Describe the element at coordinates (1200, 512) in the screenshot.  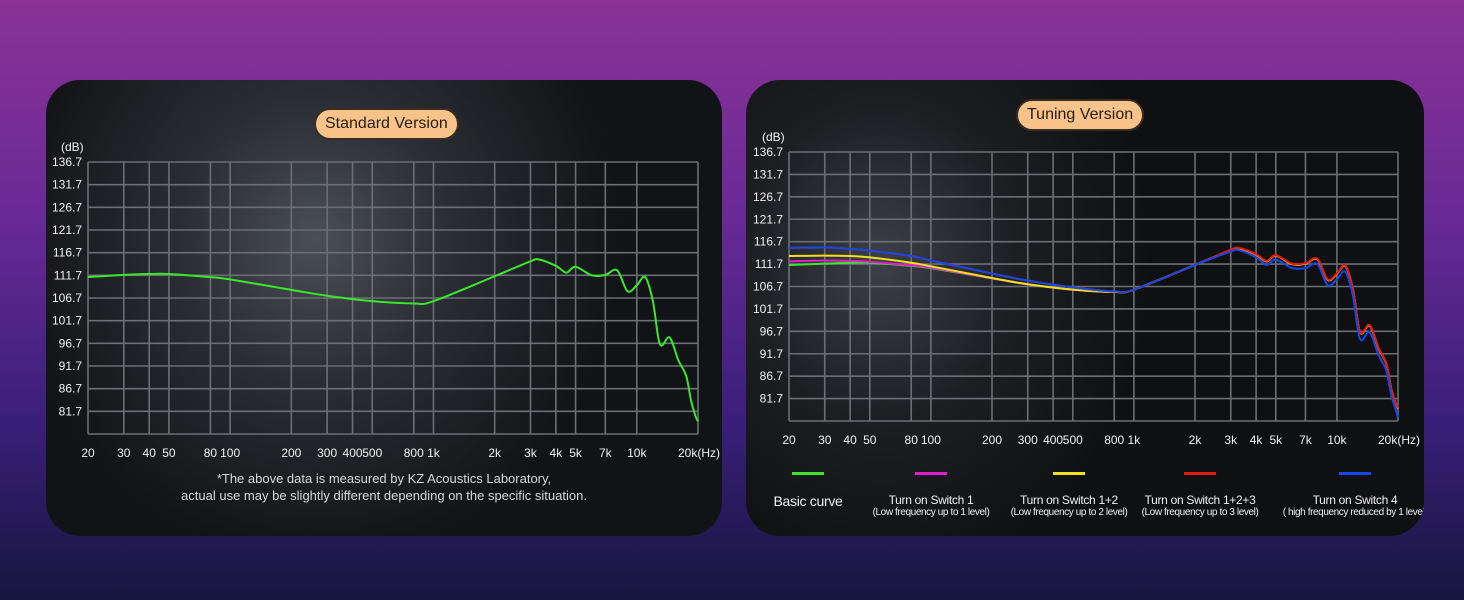
I see `legend-sublabel: (Low frequency up to 3 level)` at that location.